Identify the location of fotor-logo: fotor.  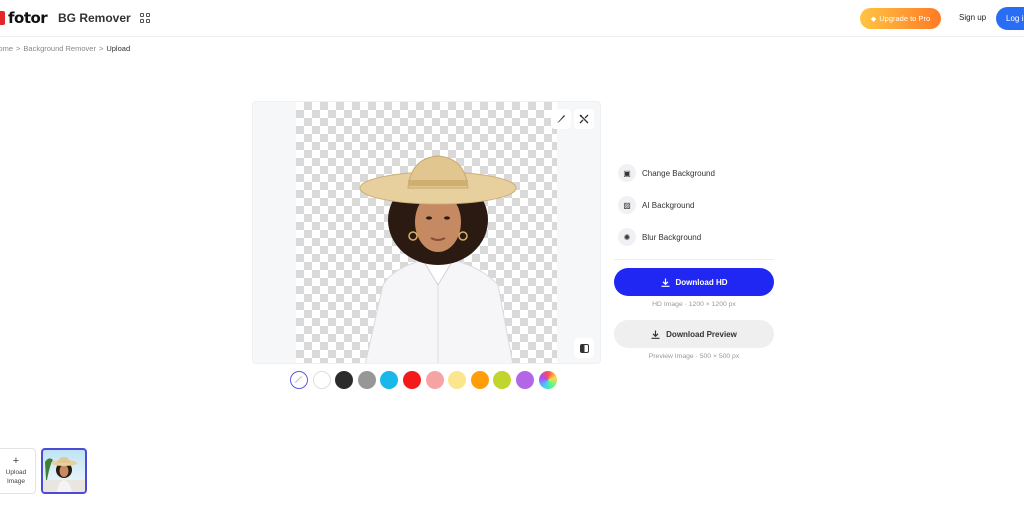
(24, 18).